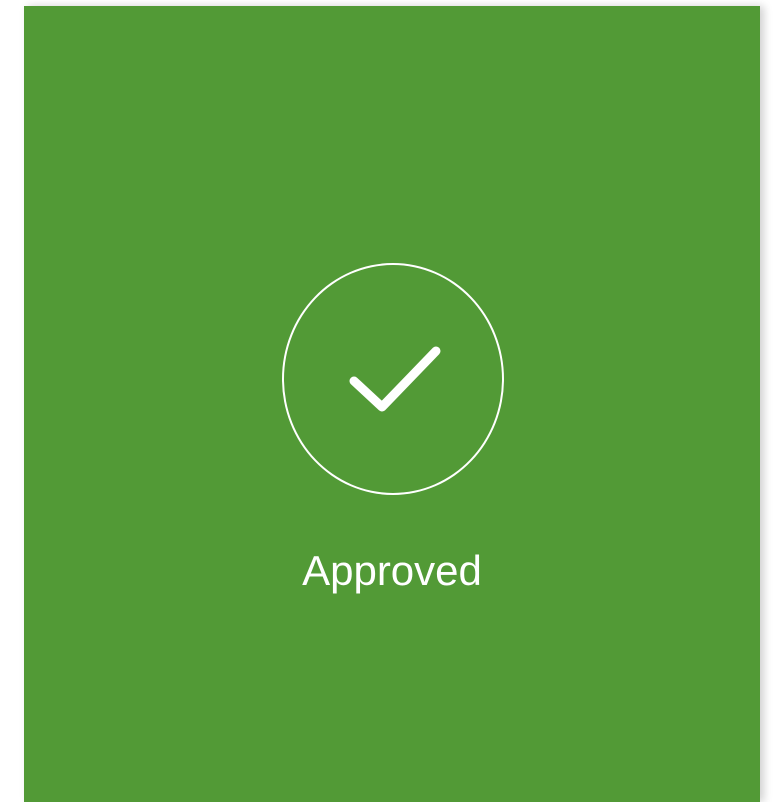 This screenshot has height=802, width=773. I want to click on approved-status-badge, so click(393, 379).